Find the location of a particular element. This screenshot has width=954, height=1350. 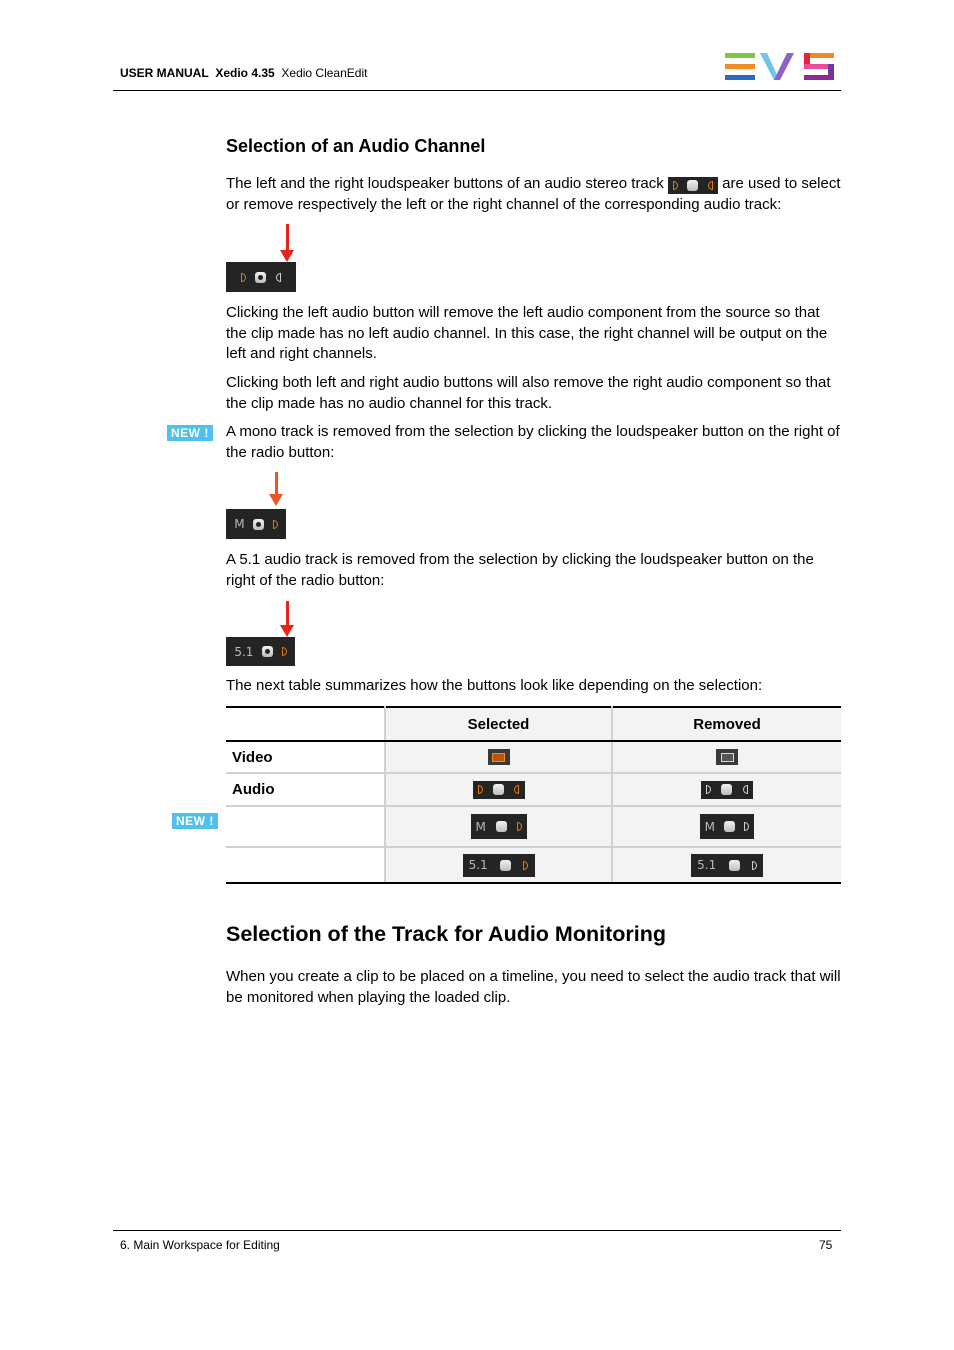

radio-knob-icon is located at coordinates (693, 185).